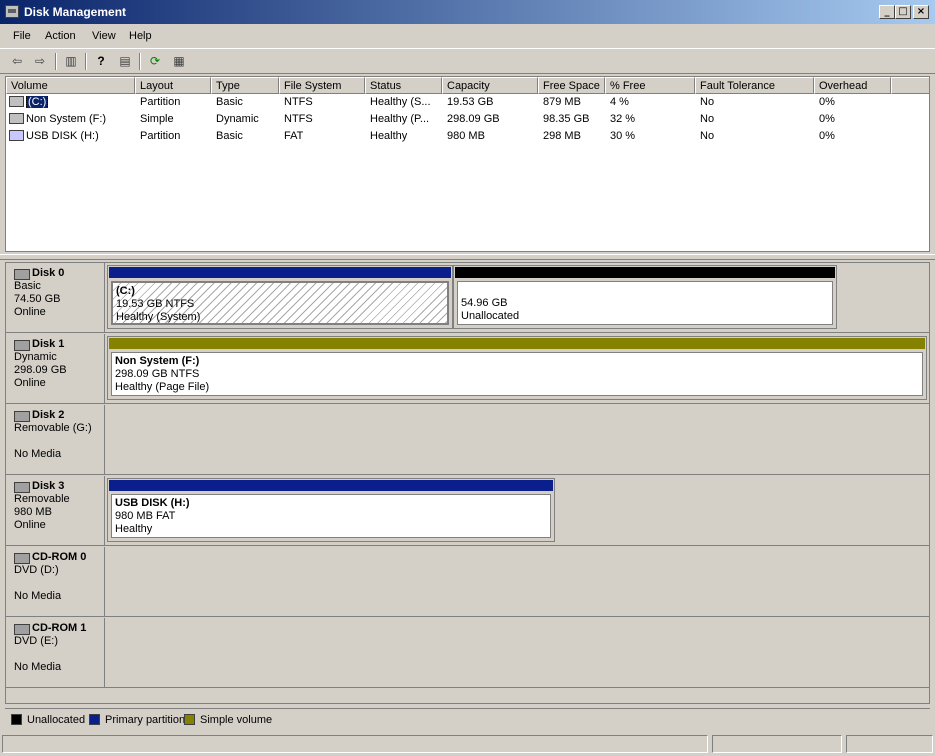  I want to click on refresh-icon: ⟳, so click(155, 61).